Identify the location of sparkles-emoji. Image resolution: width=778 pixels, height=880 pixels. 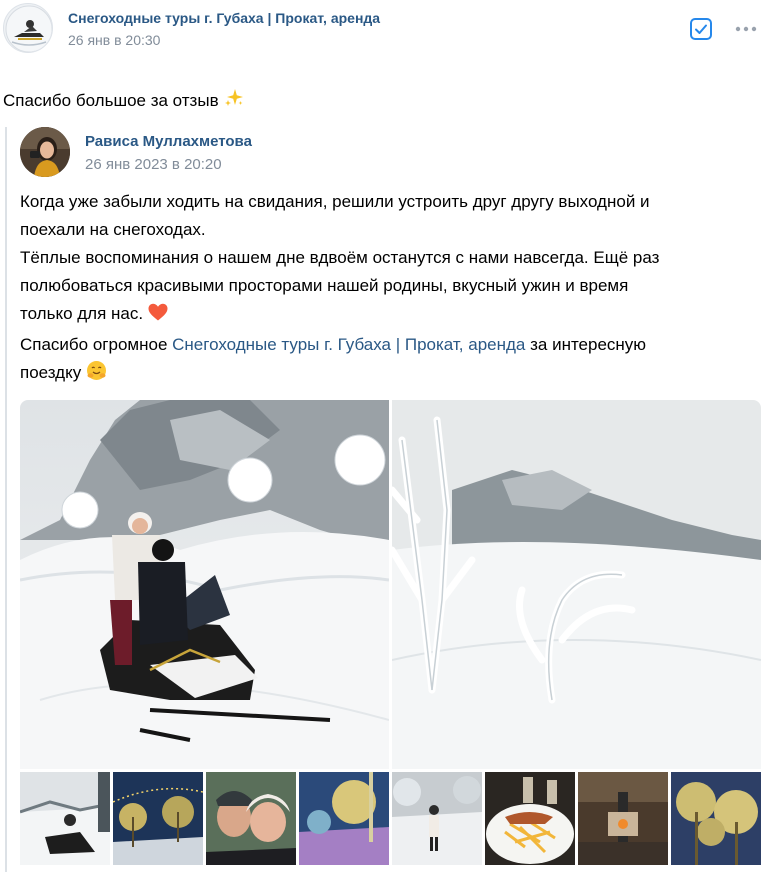
(234, 100).